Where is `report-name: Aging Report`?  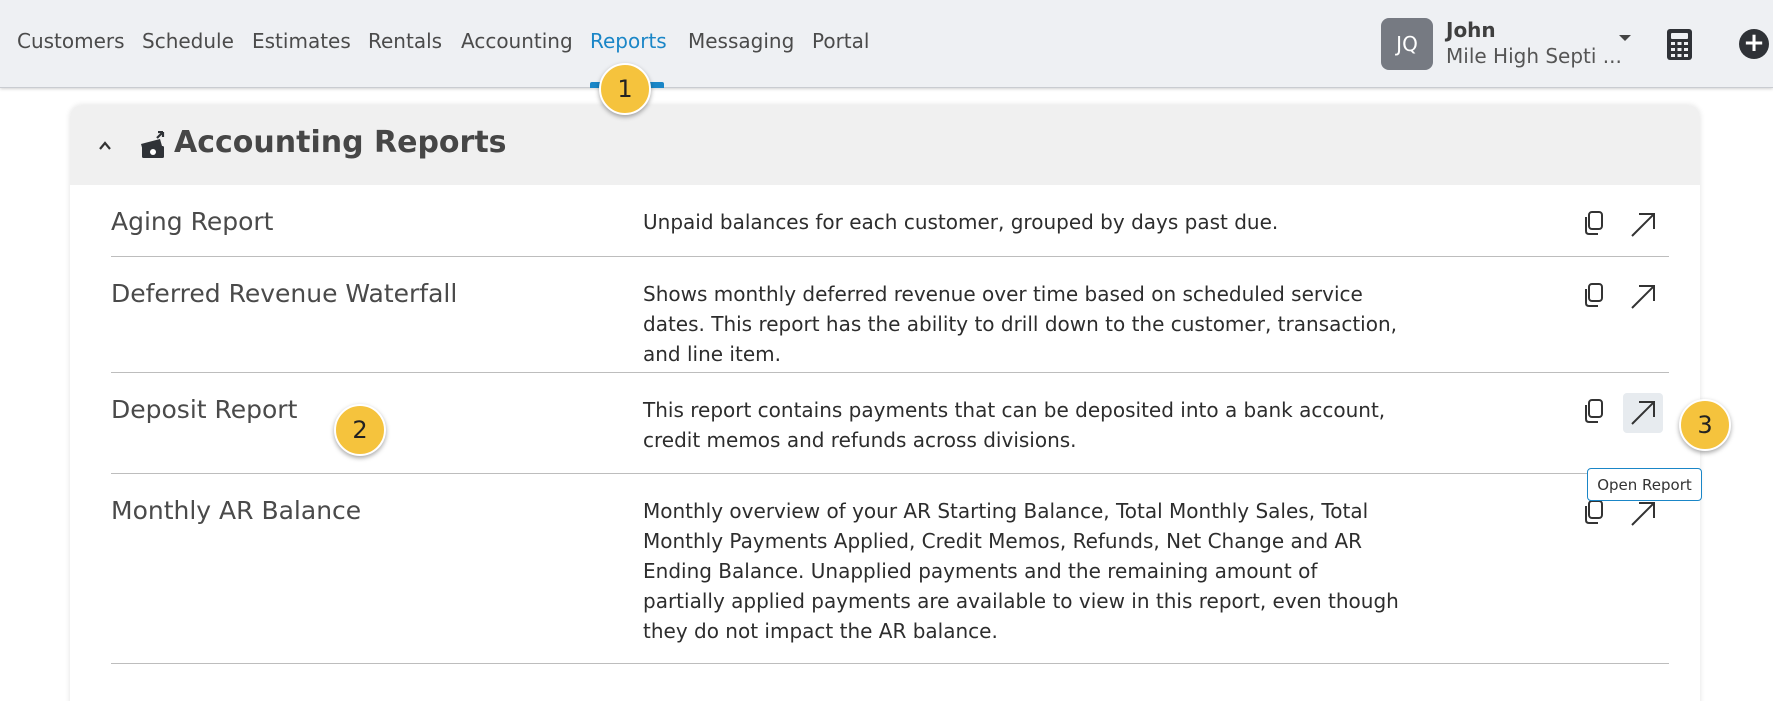
report-name: Aging Report is located at coordinates (192, 221).